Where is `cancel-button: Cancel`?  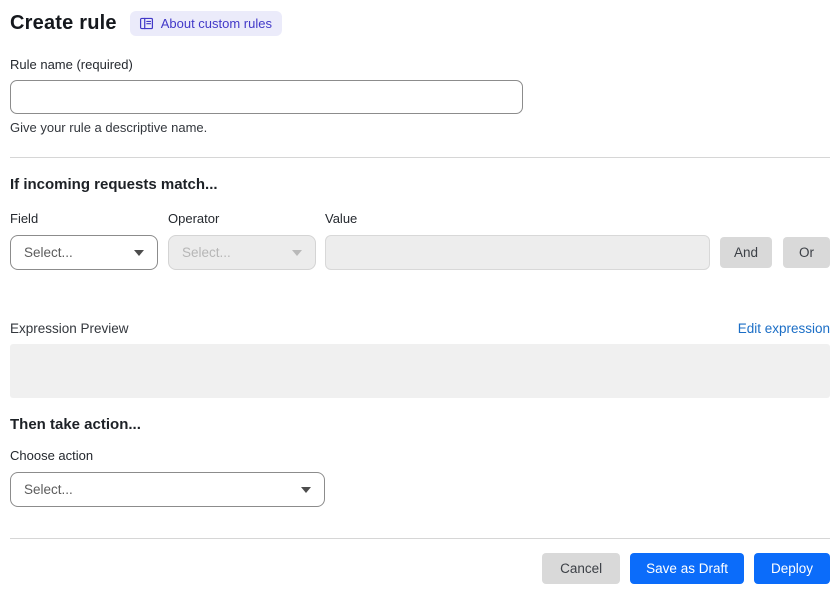
cancel-button: Cancel is located at coordinates (581, 568).